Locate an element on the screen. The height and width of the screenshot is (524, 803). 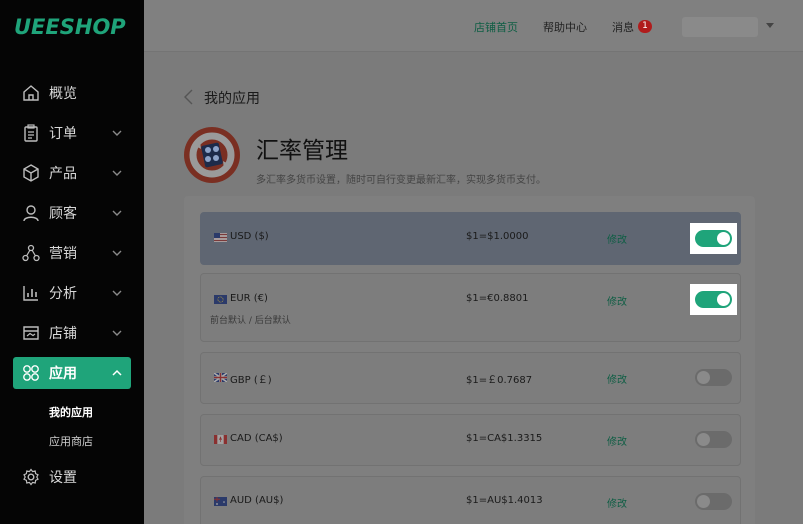
currency-row-gbp: GBP (￡) $1=￡0.7687 修改 is located at coordinates (470, 378).